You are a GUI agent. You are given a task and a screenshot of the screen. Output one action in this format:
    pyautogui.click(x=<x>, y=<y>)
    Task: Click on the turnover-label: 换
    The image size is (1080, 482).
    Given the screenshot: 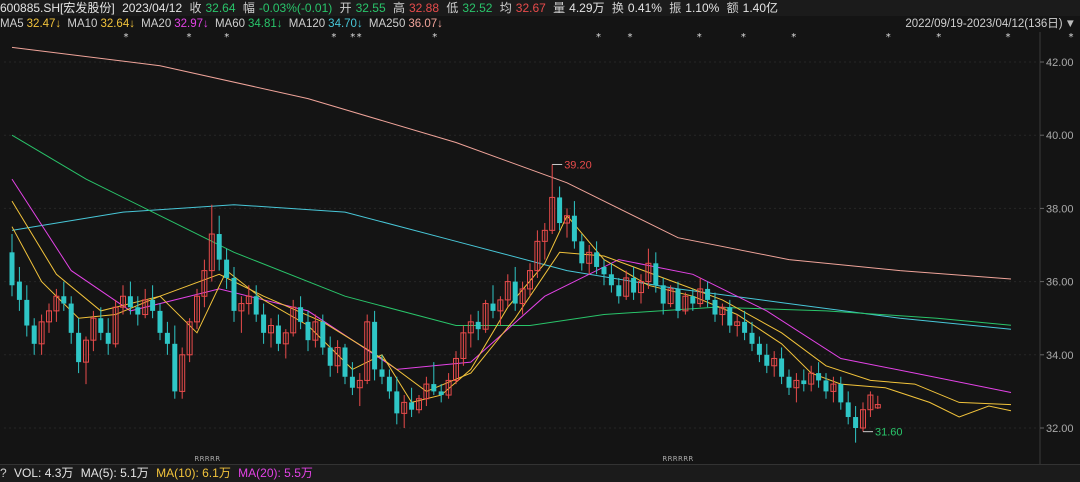 What is the action you would take?
    pyautogui.click(x=617, y=8)
    